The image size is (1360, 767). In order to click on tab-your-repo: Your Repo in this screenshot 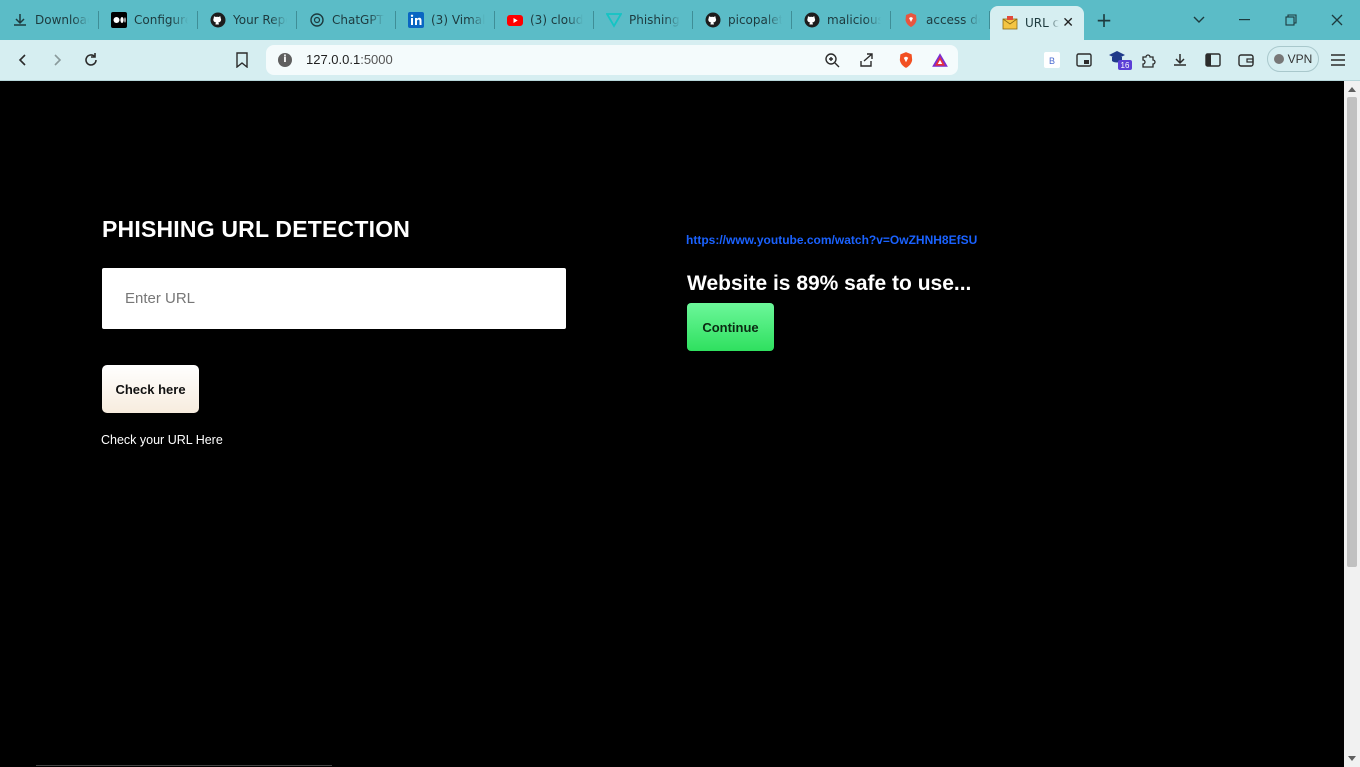, I will do `click(247, 20)`.